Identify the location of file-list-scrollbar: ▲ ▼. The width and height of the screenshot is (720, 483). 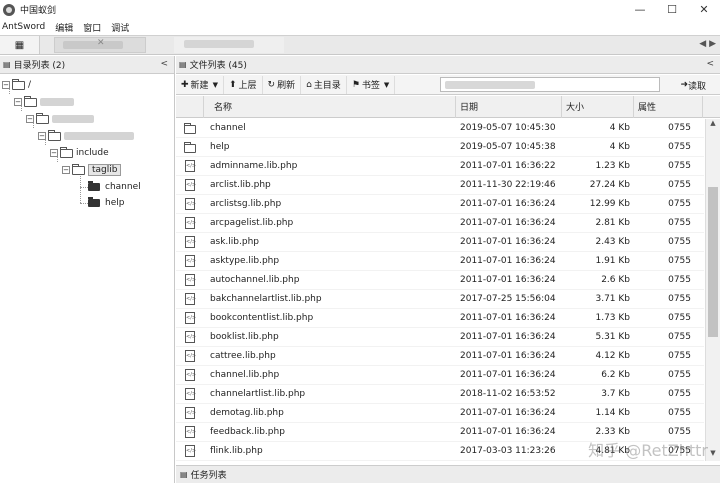
(712, 290).